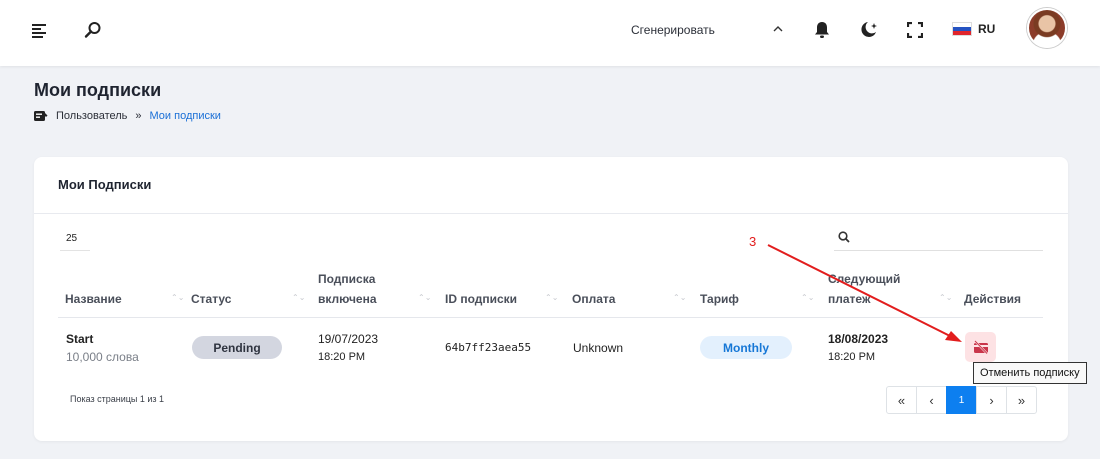 Image resolution: width=1100 pixels, height=459 pixels. Describe the element at coordinates (237, 347) in the screenshot. I see `status-badge: Pending` at that location.